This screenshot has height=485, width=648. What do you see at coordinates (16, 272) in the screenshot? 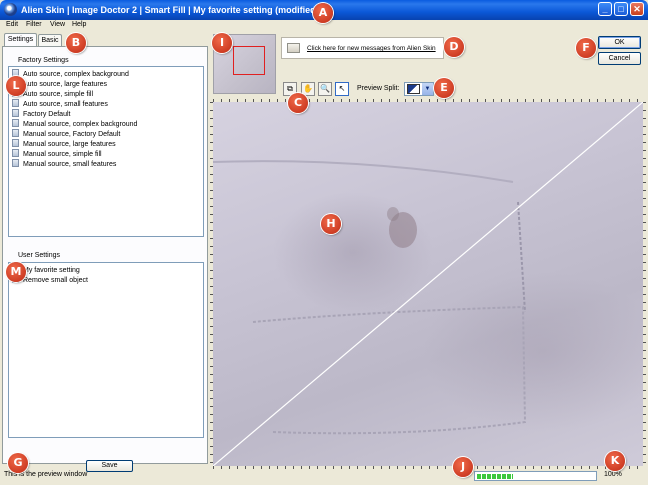
I see `callout-m: M` at bounding box center [16, 272].